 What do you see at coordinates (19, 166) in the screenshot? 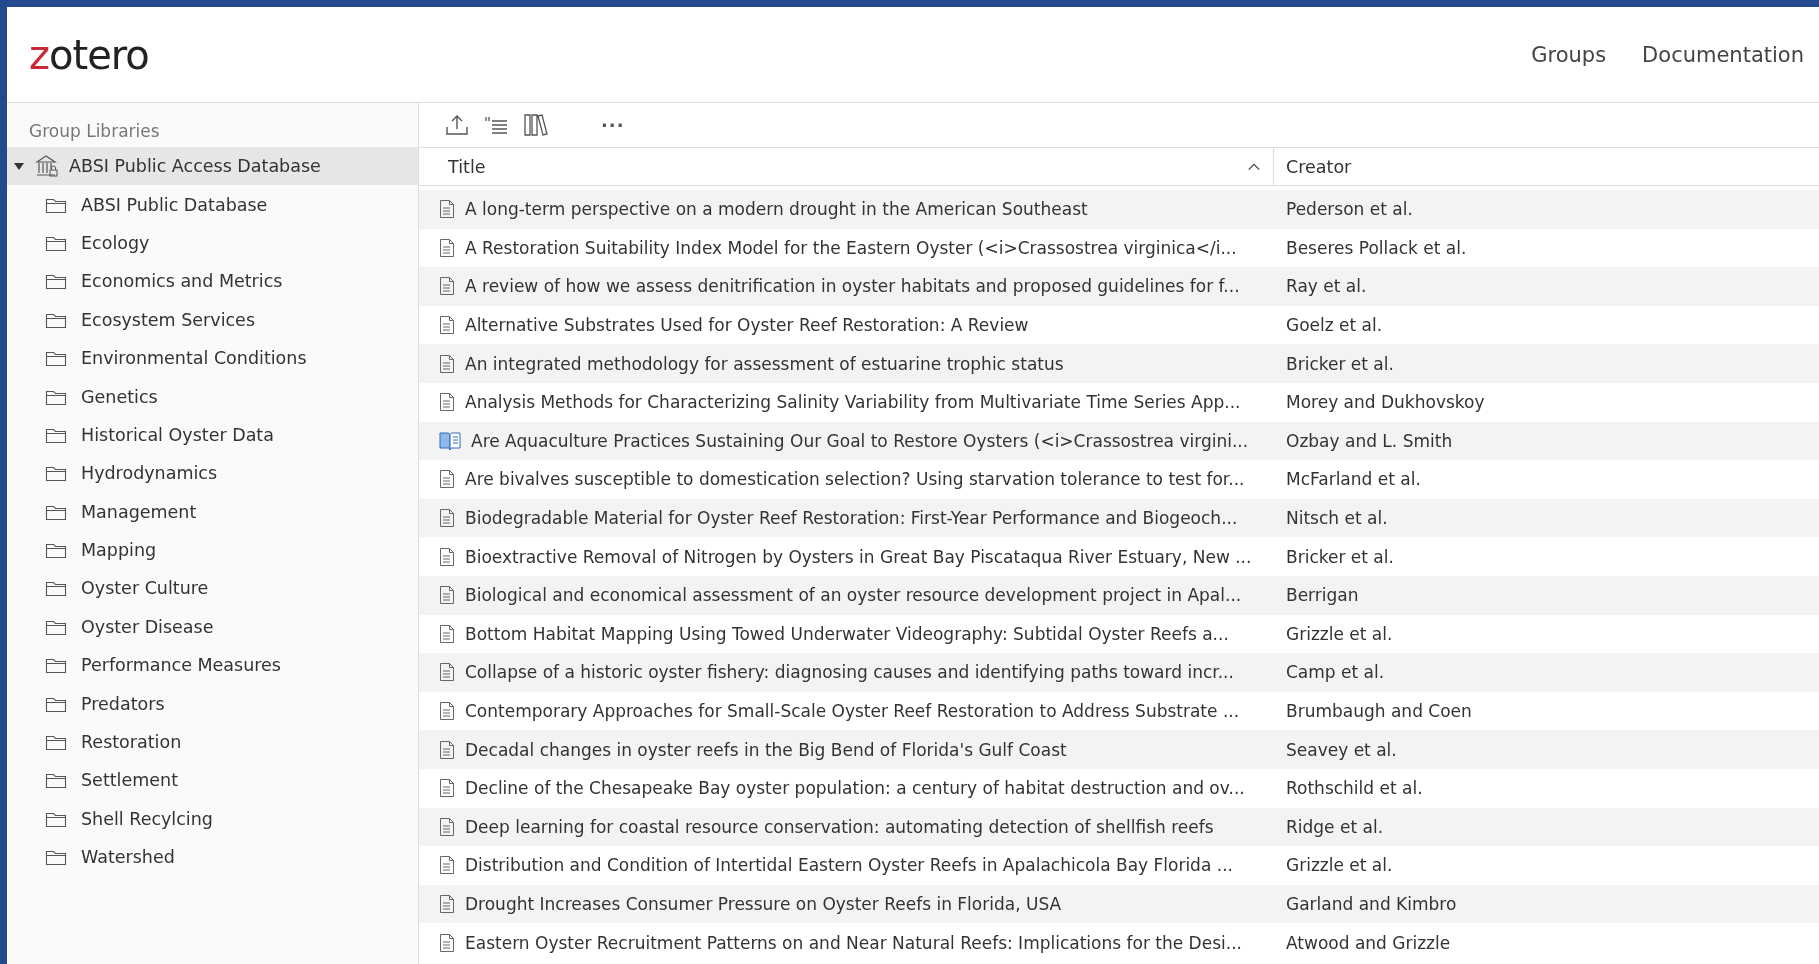
I see `expanded-triangle-icon` at bounding box center [19, 166].